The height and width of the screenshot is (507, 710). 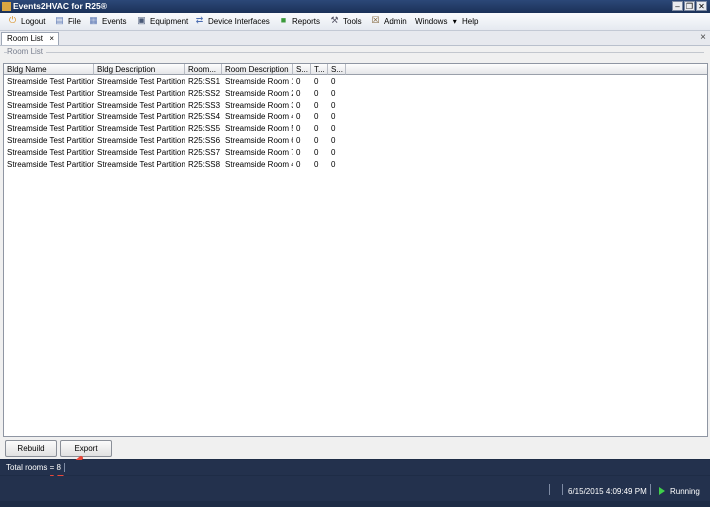 I want to click on equipment-icon: ▣, so click(x=141, y=20).